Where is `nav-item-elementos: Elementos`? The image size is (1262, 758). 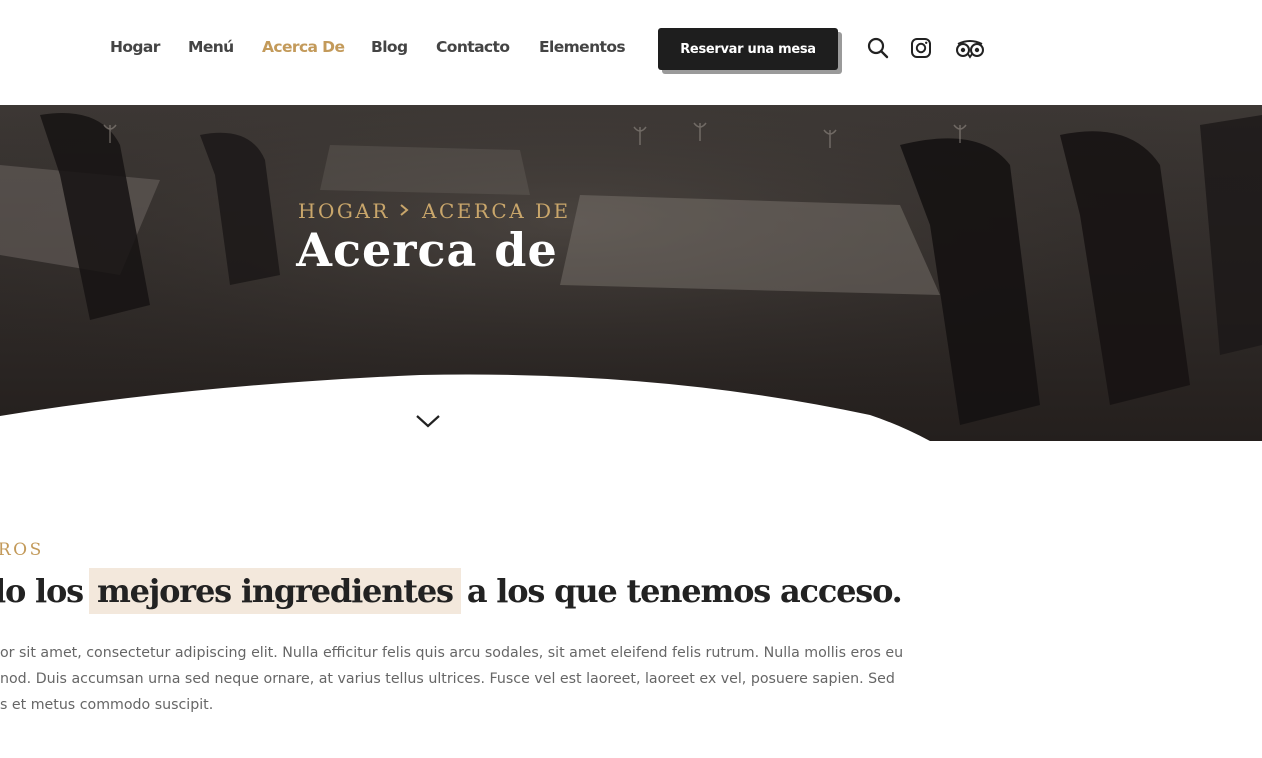
nav-item-elementos: Elementos is located at coordinates (582, 47).